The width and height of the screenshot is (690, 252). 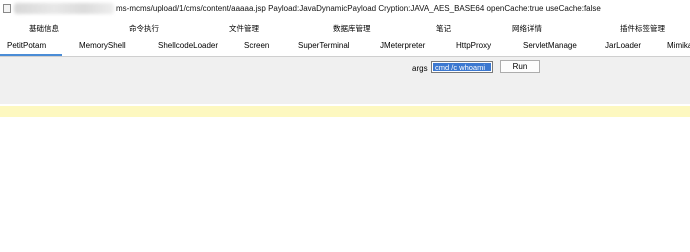 What do you see at coordinates (7, 8) in the screenshot?
I see `app-icon` at bounding box center [7, 8].